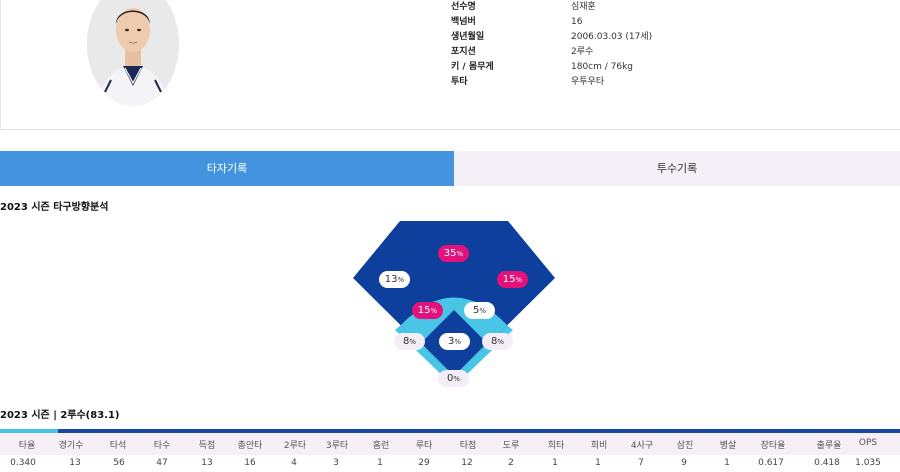 The height and width of the screenshot is (472, 900). What do you see at coordinates (394, 279) in the screenshot?
I see `zone-left-deep-pct: 13%` at bounding box center [394, 279].